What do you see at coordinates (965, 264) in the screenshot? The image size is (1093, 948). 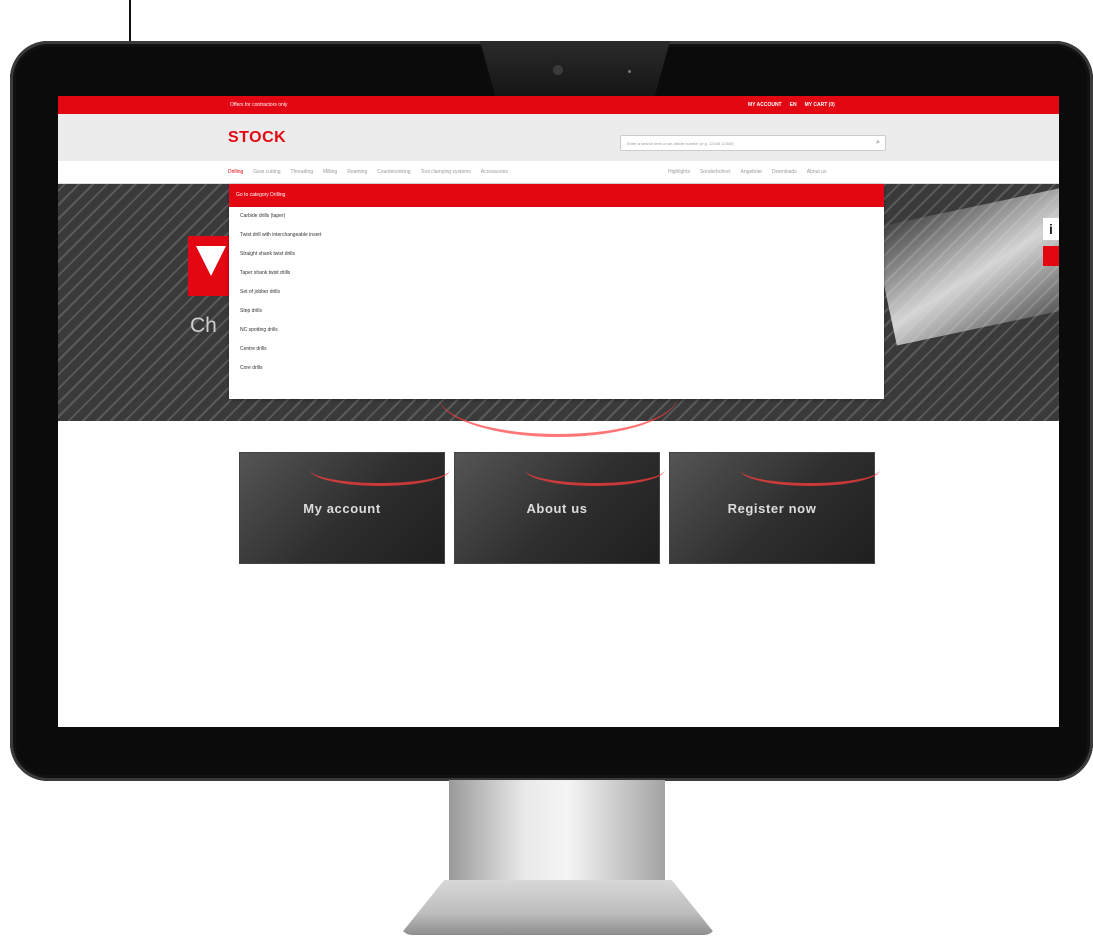 I see `hero-light` at bounding box center [965, 264].